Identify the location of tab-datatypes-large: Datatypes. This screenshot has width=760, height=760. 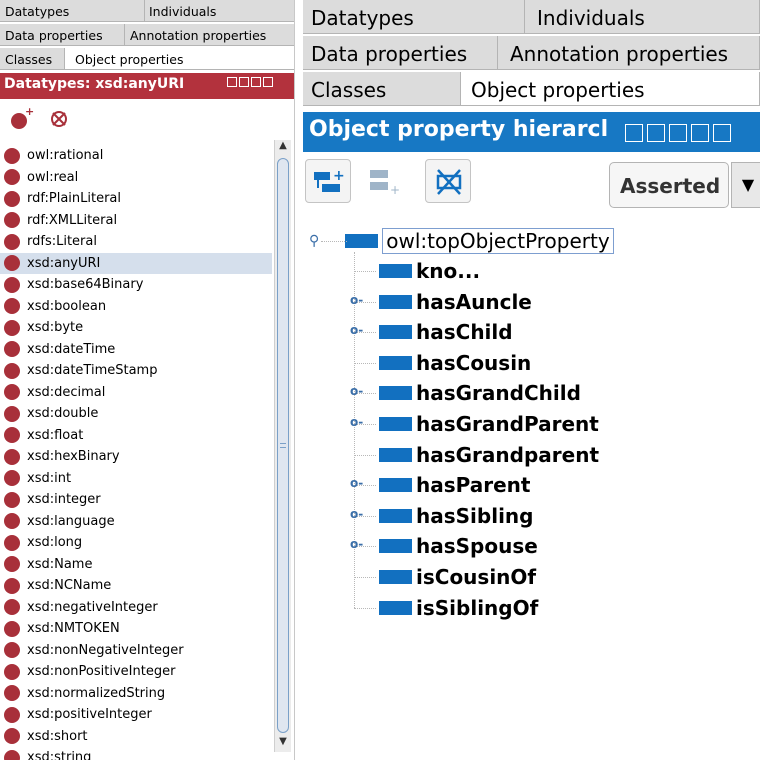
(414, 16).